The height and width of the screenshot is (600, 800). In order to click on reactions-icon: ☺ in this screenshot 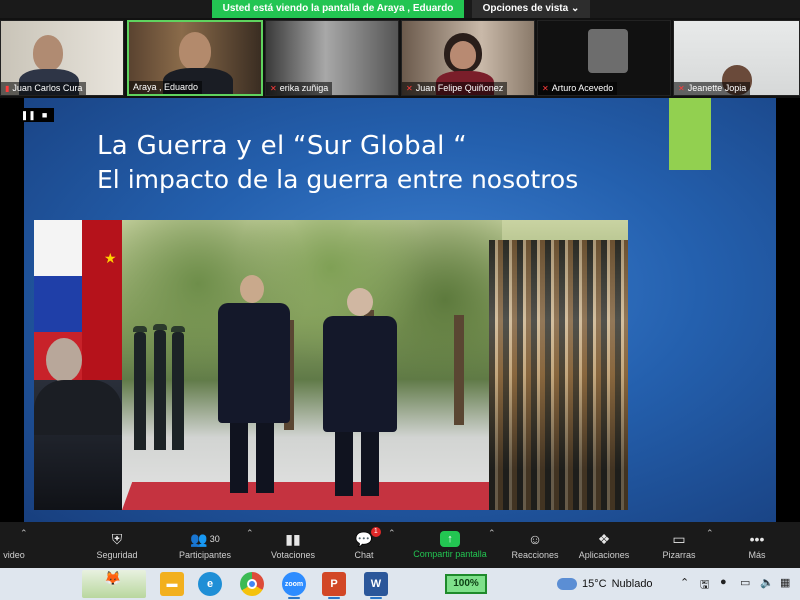, I will do `click(535, 539)`.